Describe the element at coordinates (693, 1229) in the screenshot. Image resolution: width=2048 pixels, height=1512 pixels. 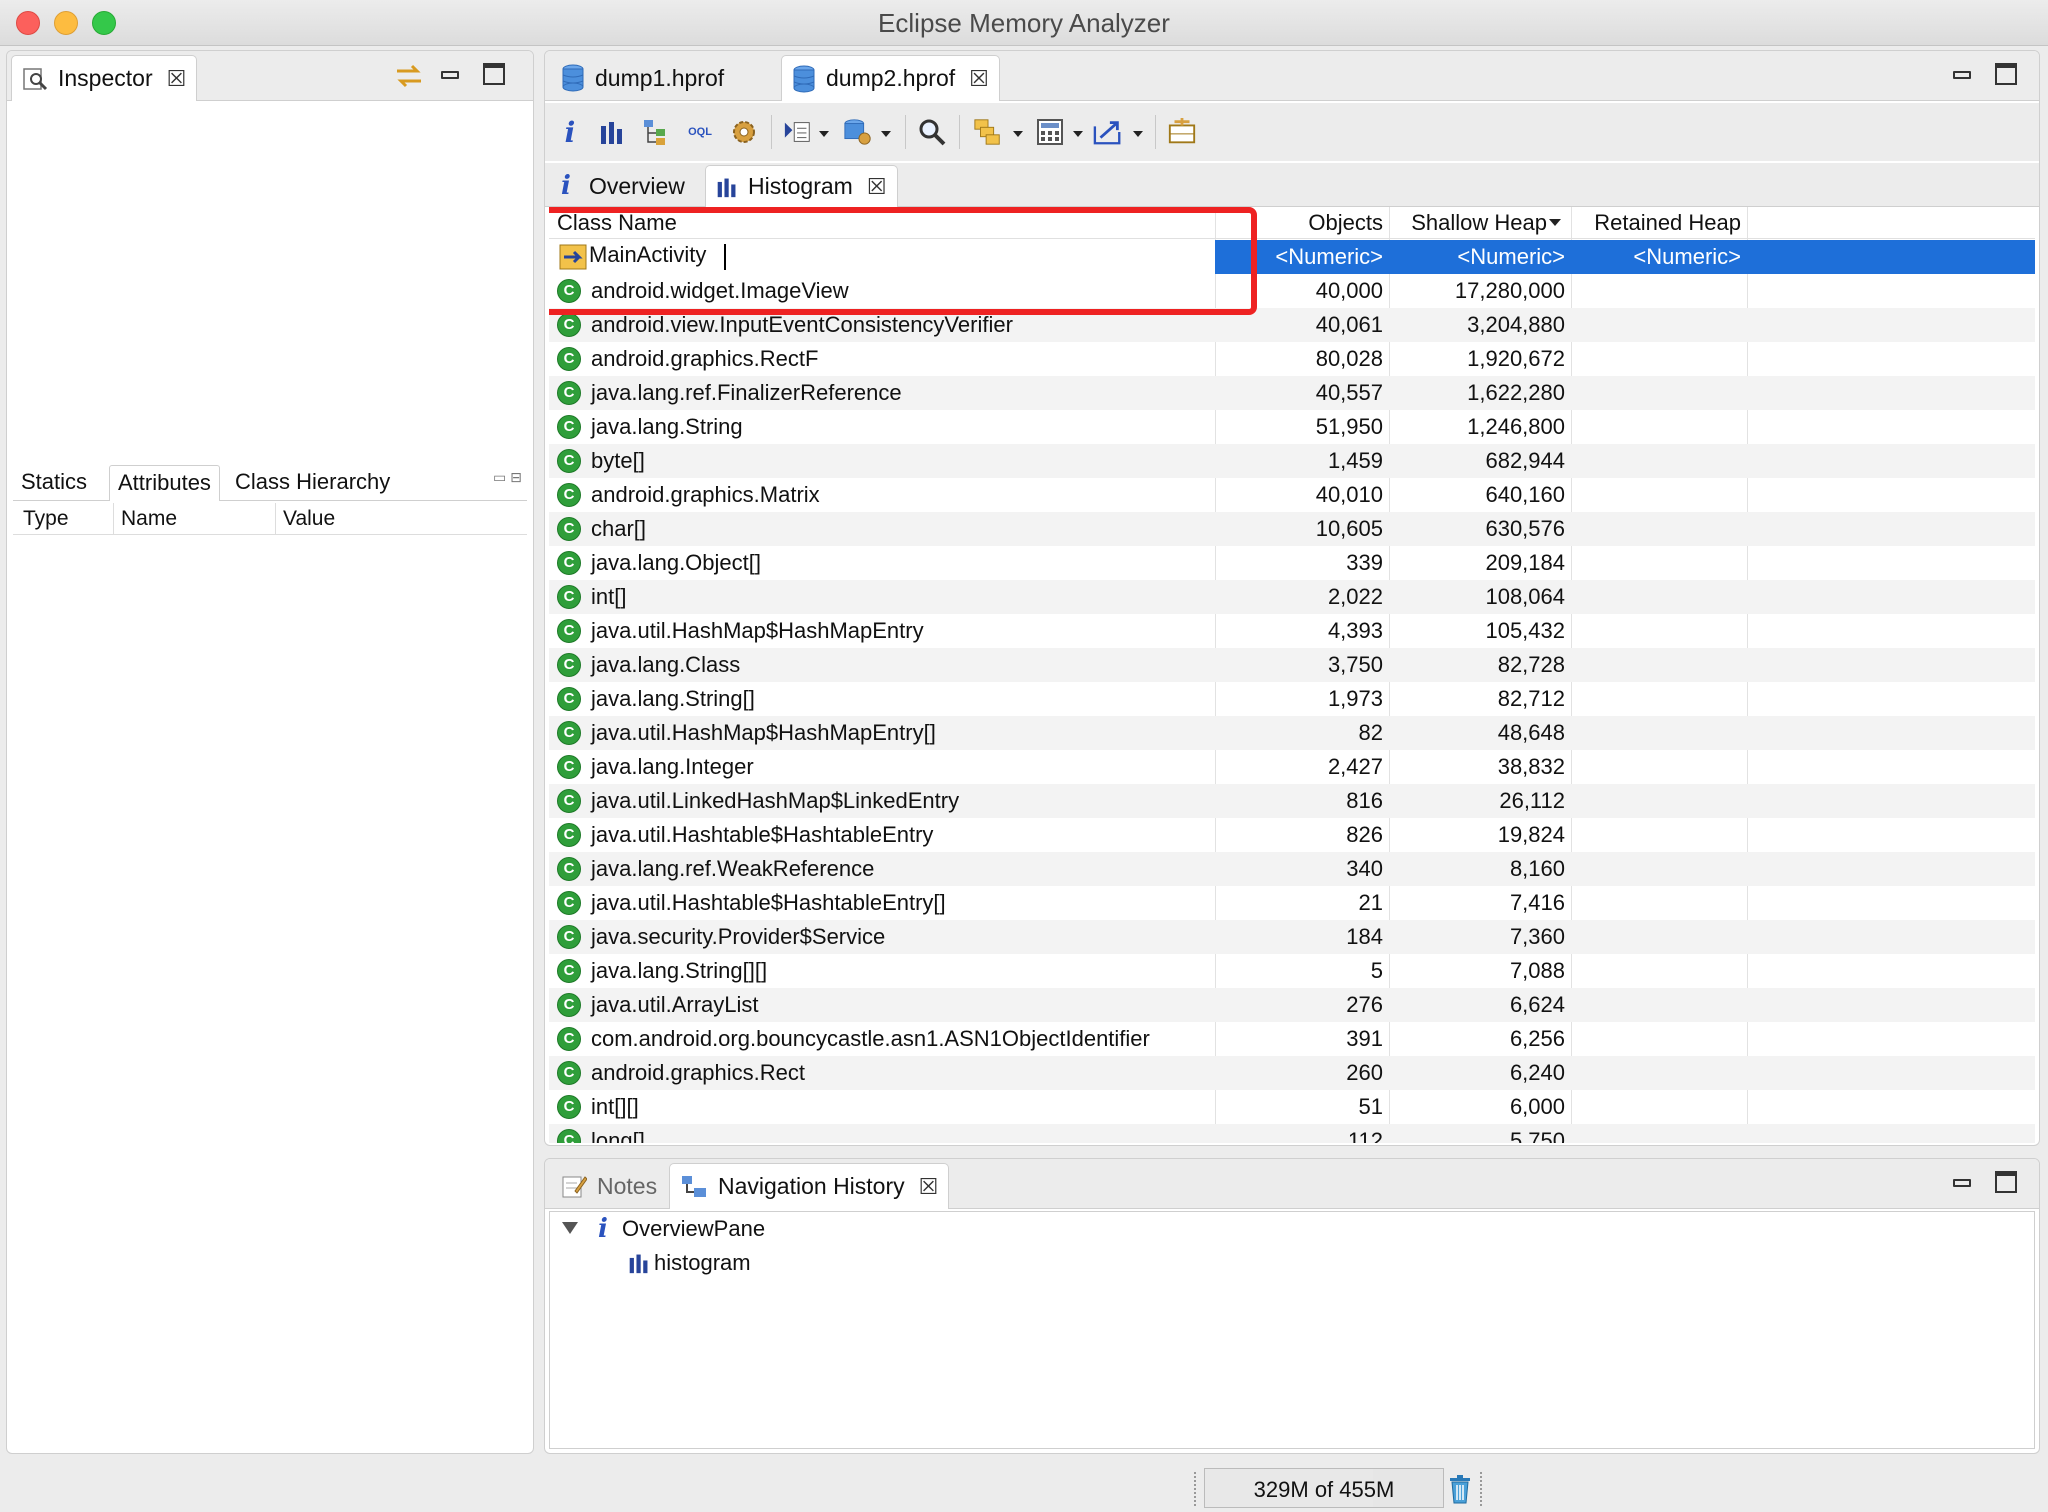
I see `tree-item-overviewpane: OverviewPane` at that location.